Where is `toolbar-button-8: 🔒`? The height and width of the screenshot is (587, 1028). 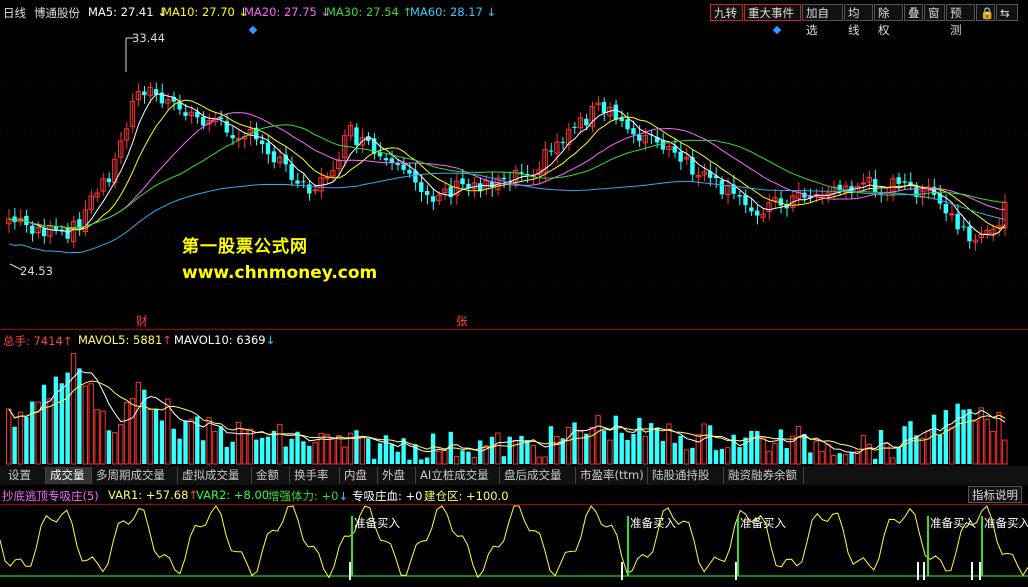 toolbar-button-8: 🔒 is located at coordinates (985, 12).